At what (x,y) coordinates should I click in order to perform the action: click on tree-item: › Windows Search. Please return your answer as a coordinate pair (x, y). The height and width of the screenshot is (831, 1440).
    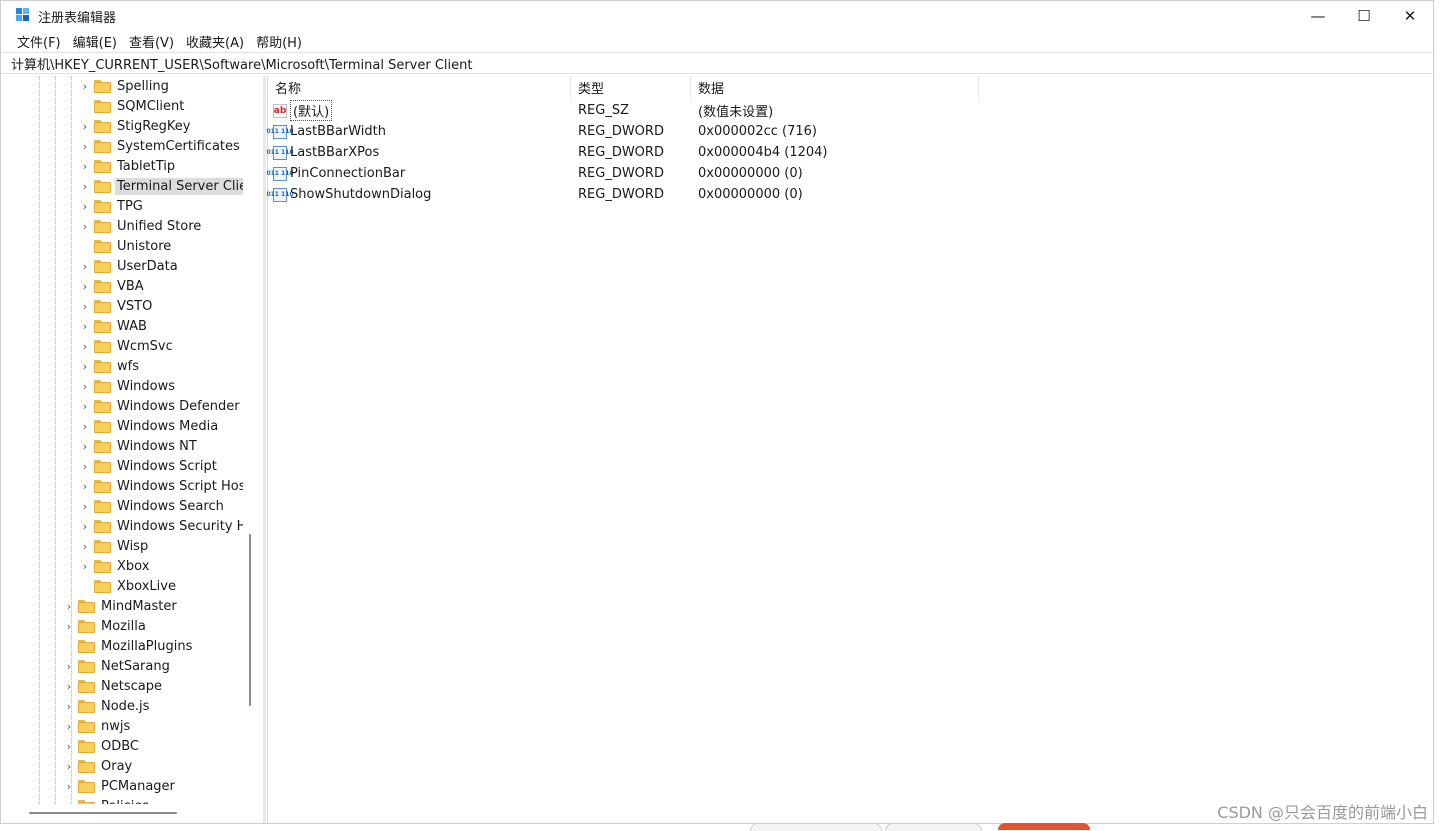
    Looking at the image, I should click on (152, 506).